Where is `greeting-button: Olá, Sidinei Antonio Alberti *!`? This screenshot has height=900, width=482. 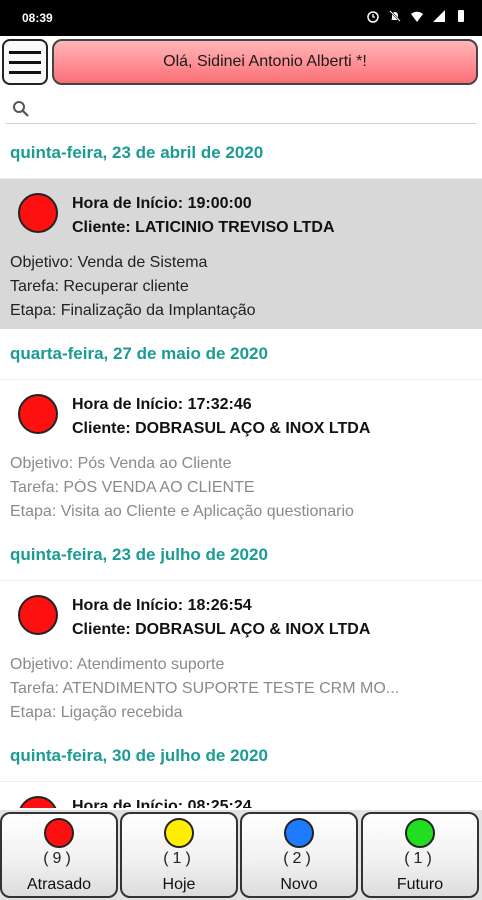
greeting-button: Olá, Sidinei Antonio Alberti *! is located at coordinates (265, 62).